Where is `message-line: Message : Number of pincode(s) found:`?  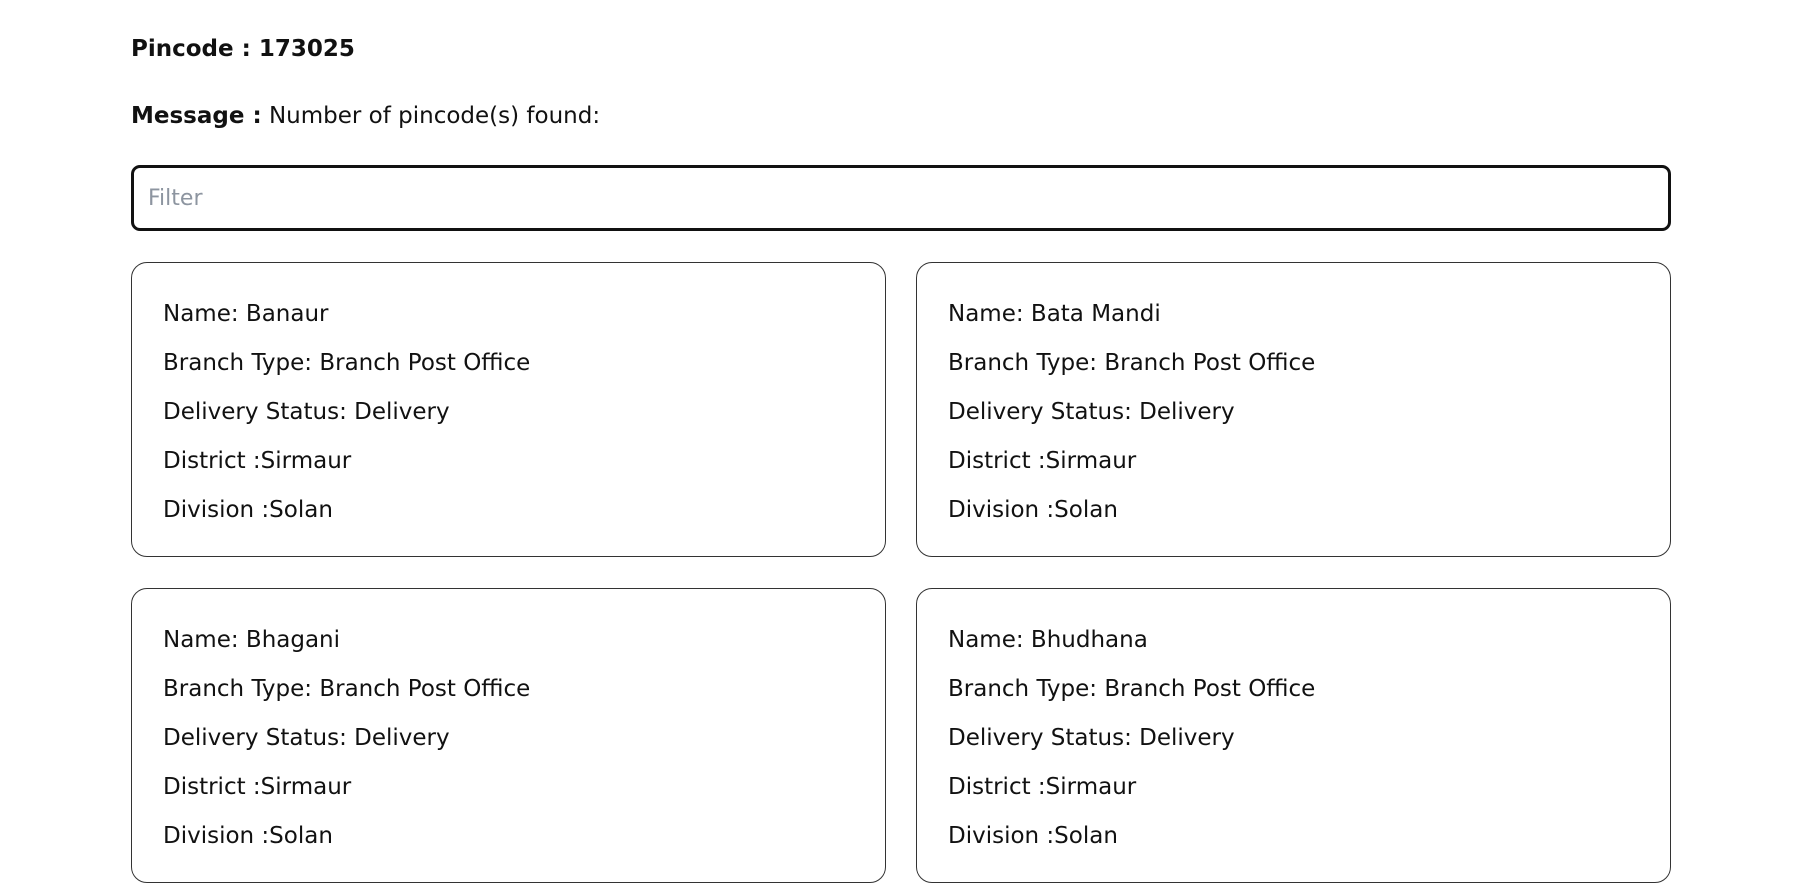
message-line: Message : Number of pincode(s) found: is located at coordinates (365, 116).